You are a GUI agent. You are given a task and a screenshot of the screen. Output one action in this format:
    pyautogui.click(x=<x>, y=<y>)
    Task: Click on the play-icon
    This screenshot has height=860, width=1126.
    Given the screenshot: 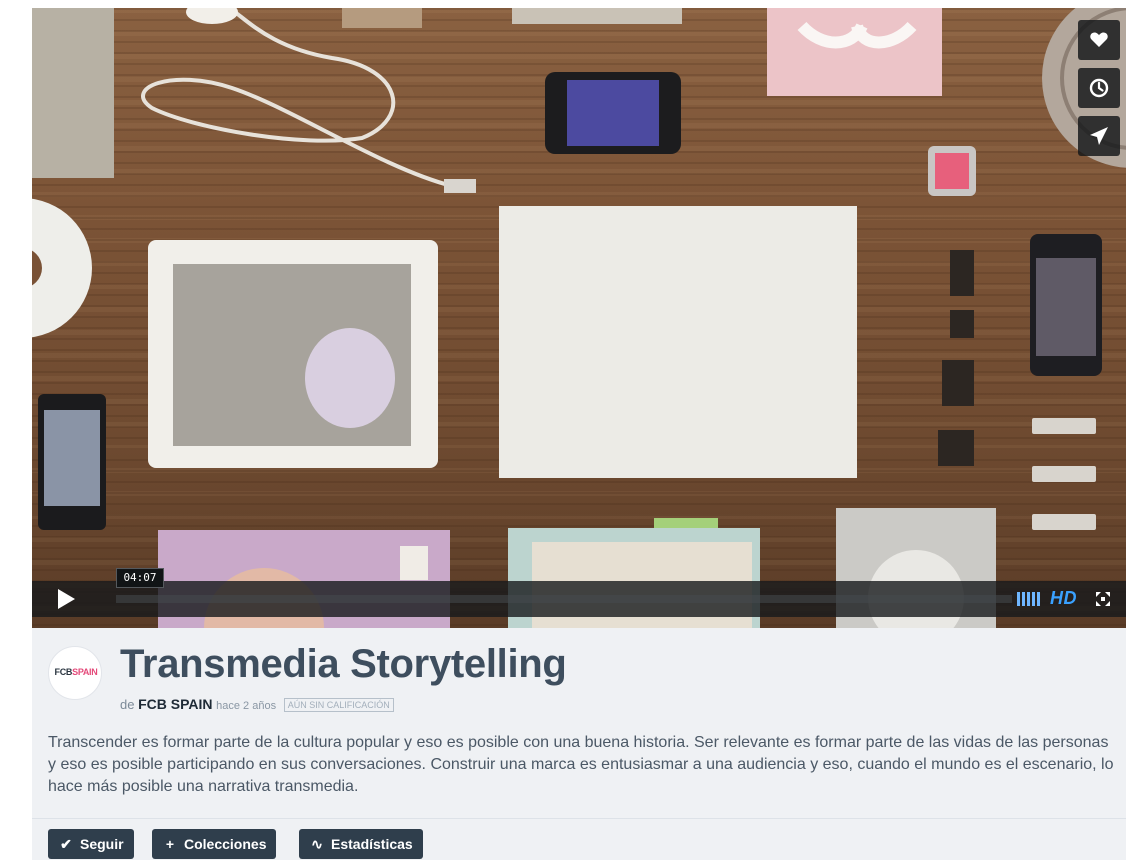 What is the action you would take?
    pyautogui.click(x=66, y=599)
    